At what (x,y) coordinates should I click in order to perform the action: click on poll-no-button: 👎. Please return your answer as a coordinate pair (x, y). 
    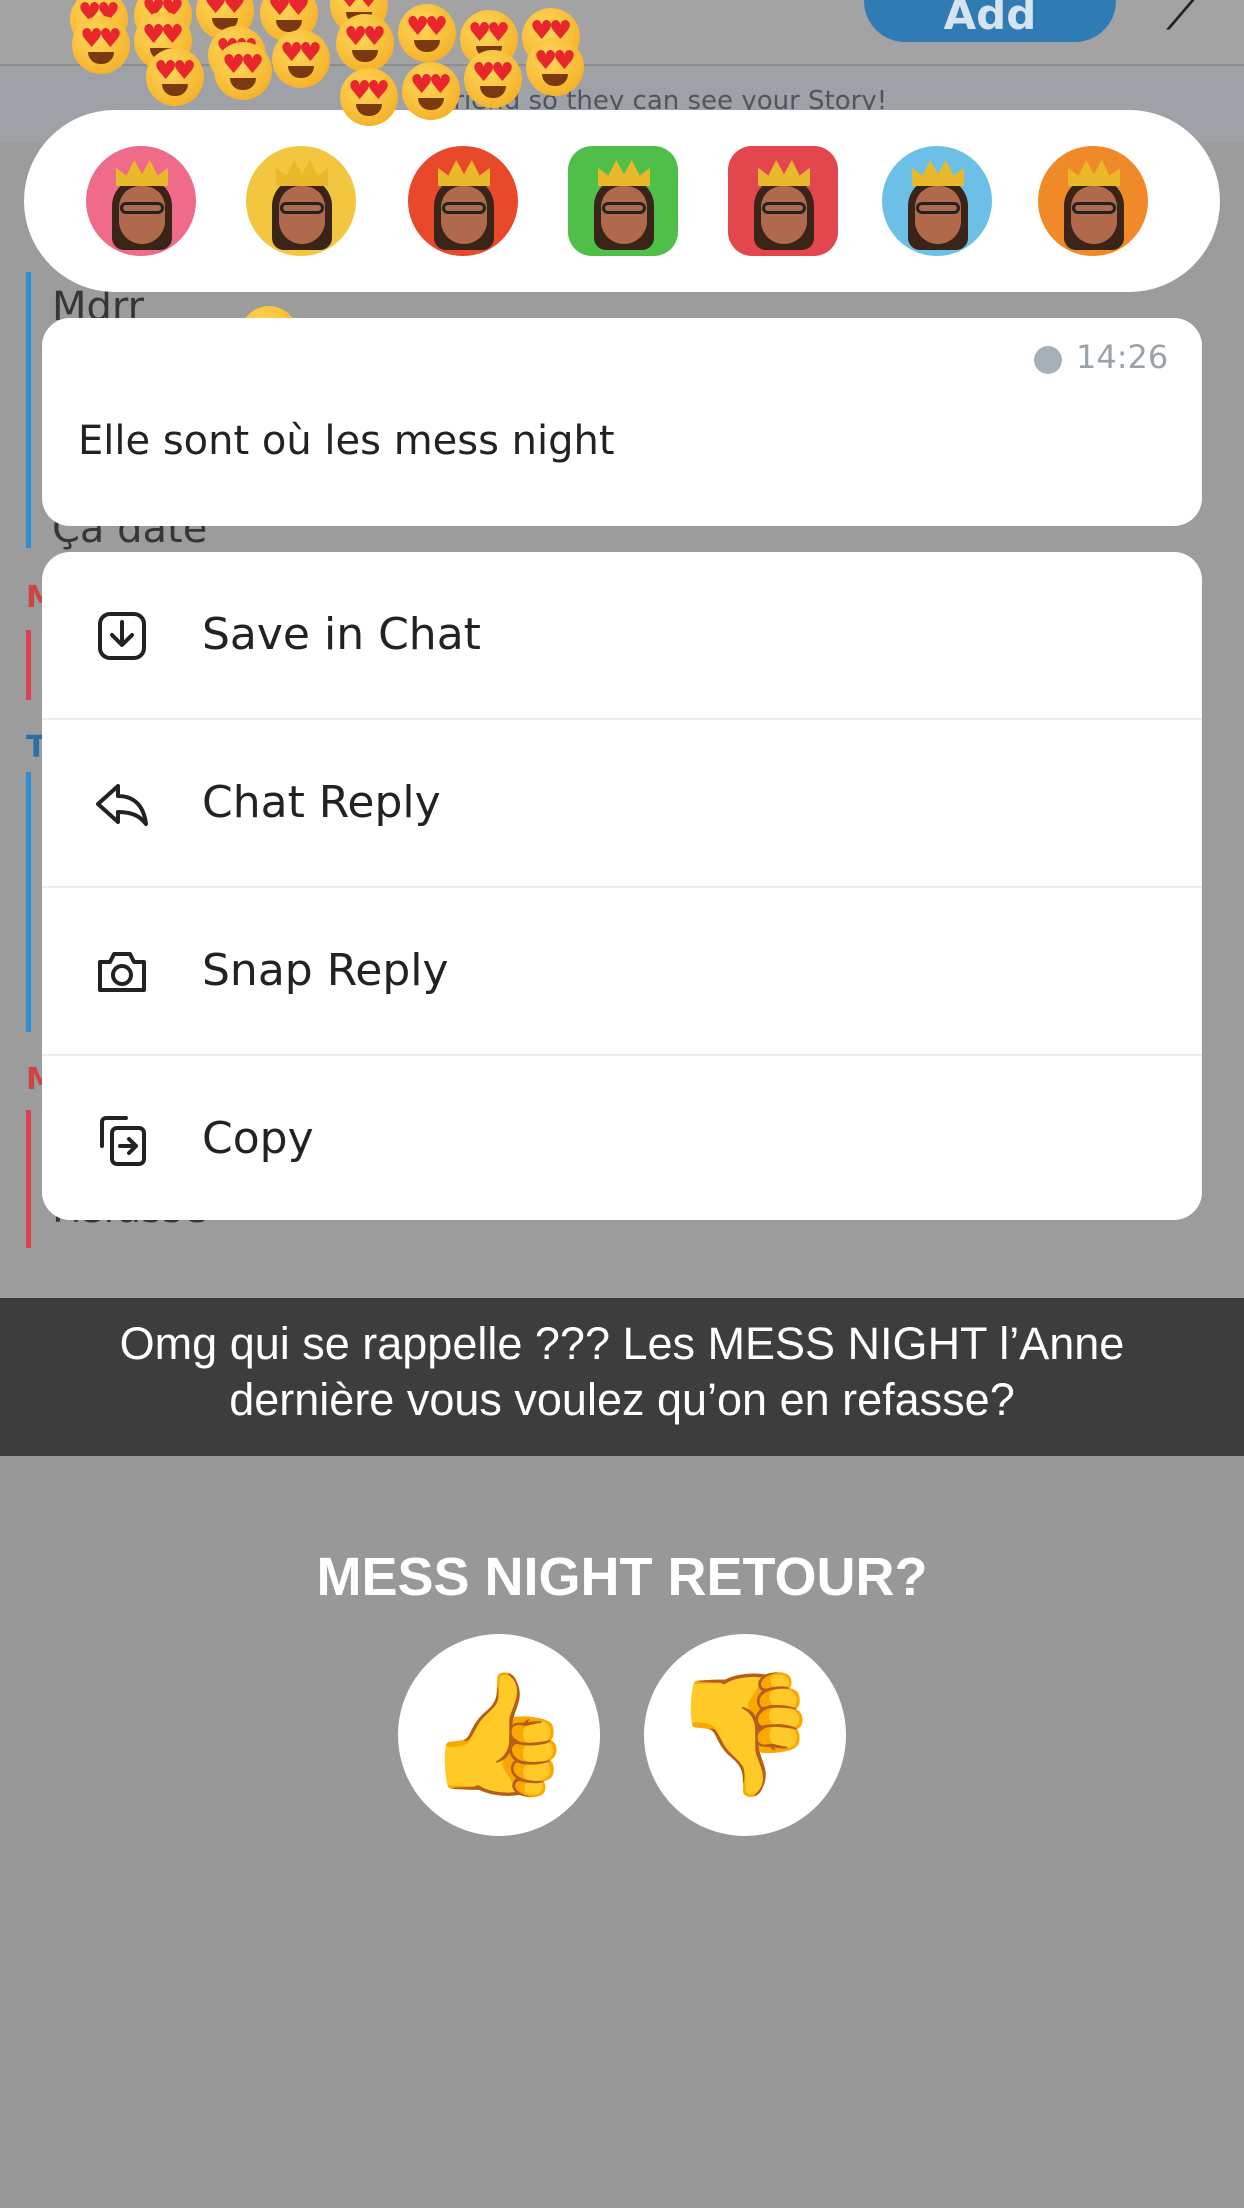
    Looking at the image, I should click on (745, 1735).